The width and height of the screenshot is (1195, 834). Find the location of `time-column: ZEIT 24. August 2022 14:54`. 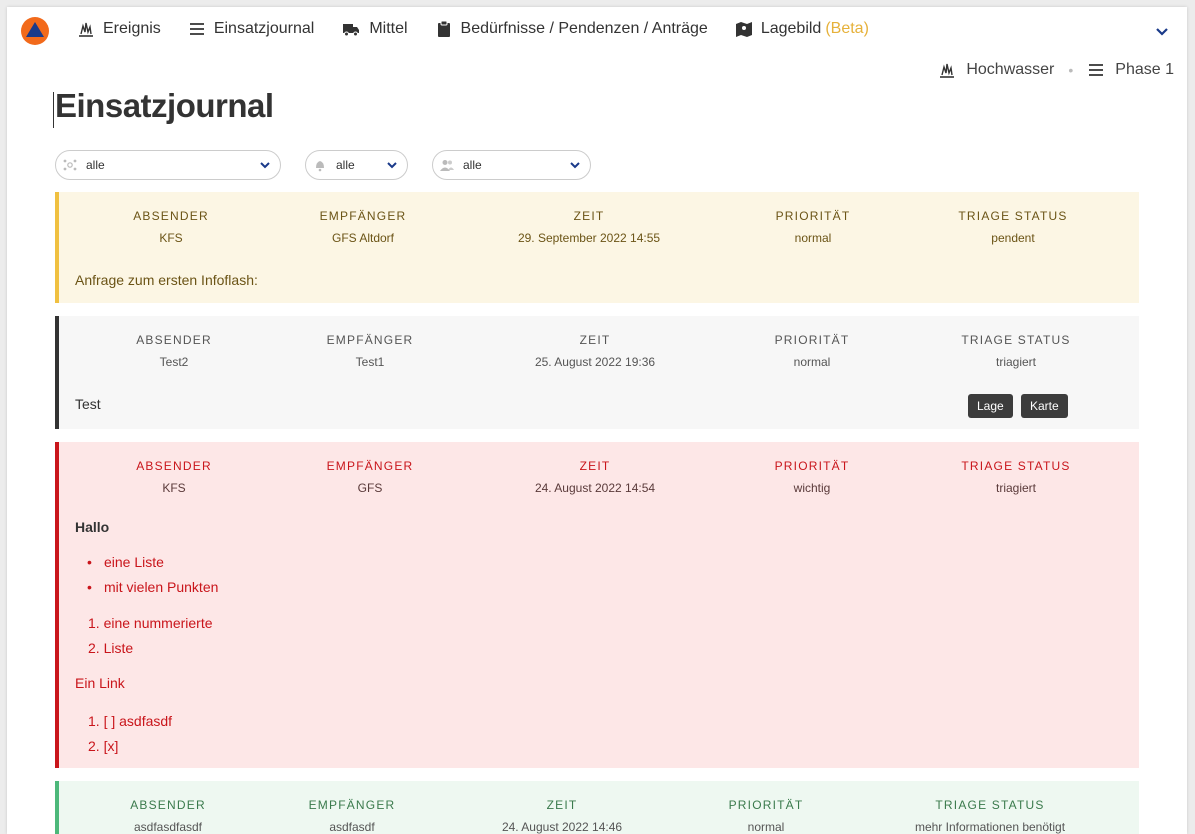

time-column: ZEIT 24. August 2022 14:54 is located at coordinates (595, 477).